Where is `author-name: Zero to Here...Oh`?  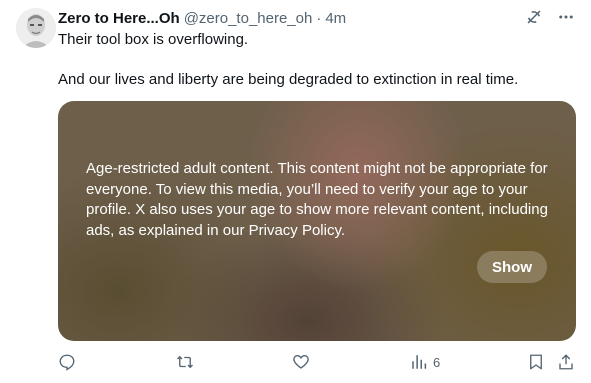 author-name: Zero to Here...Oh is located at coordinates (119, 18).